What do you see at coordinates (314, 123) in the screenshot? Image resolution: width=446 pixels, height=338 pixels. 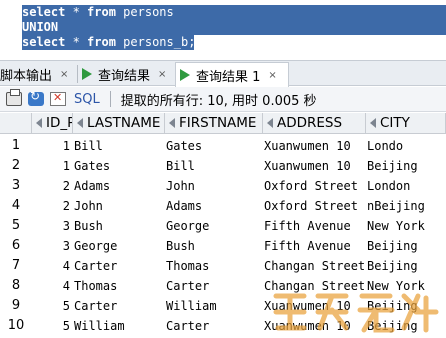 I see `column-header-address: ADDRESS` at bounding box center [314, 123].